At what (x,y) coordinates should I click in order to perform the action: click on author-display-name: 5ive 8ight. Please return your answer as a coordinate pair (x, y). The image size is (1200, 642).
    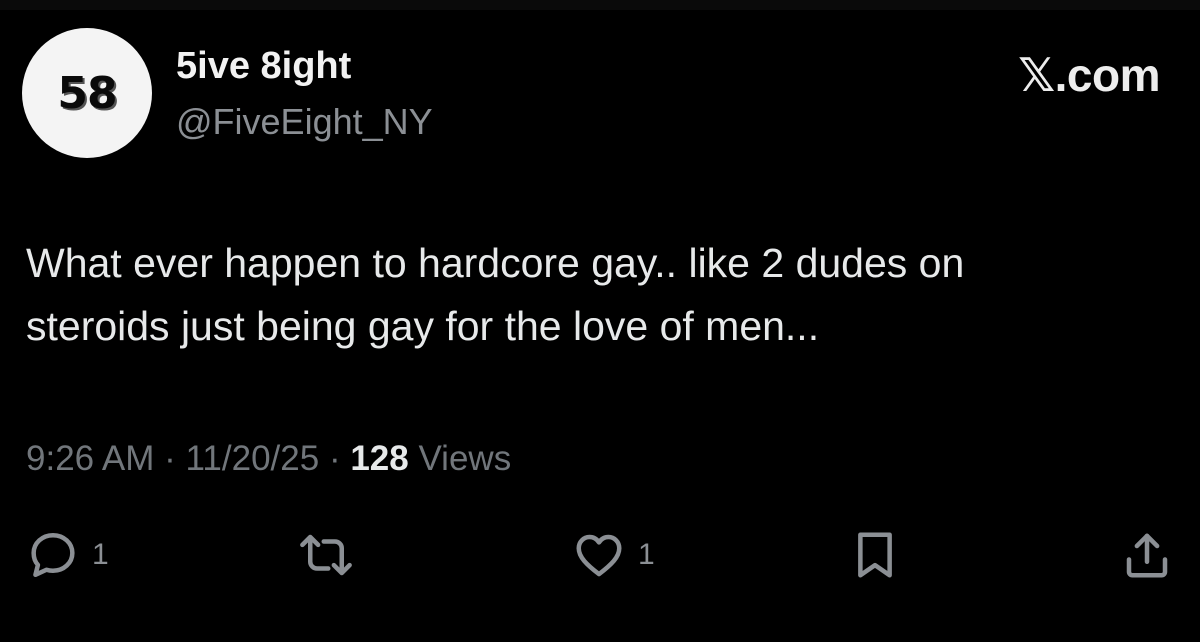
    Looking at the image, I should click on (263, 66).